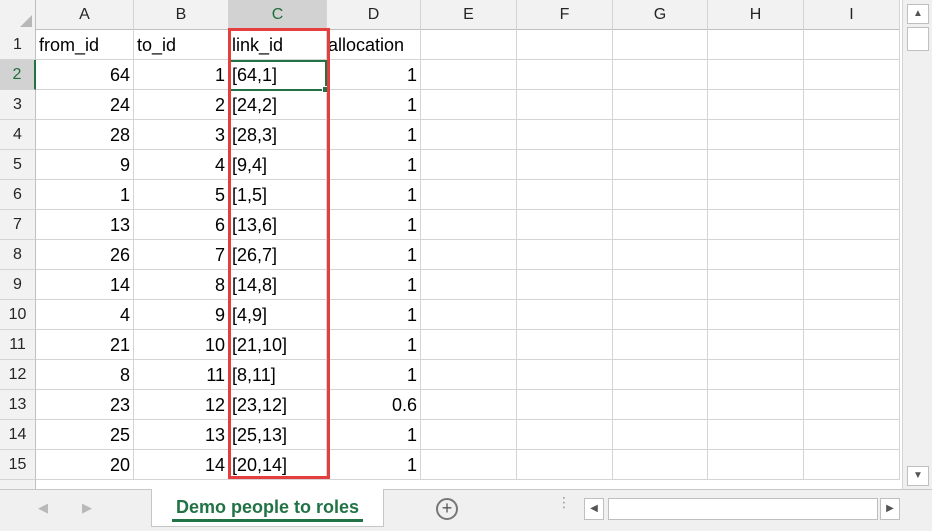  What do you see at coordinates (181, 345) in the screenshot?
I see `cell-to-id: 10` at bounding box center [181, 345].